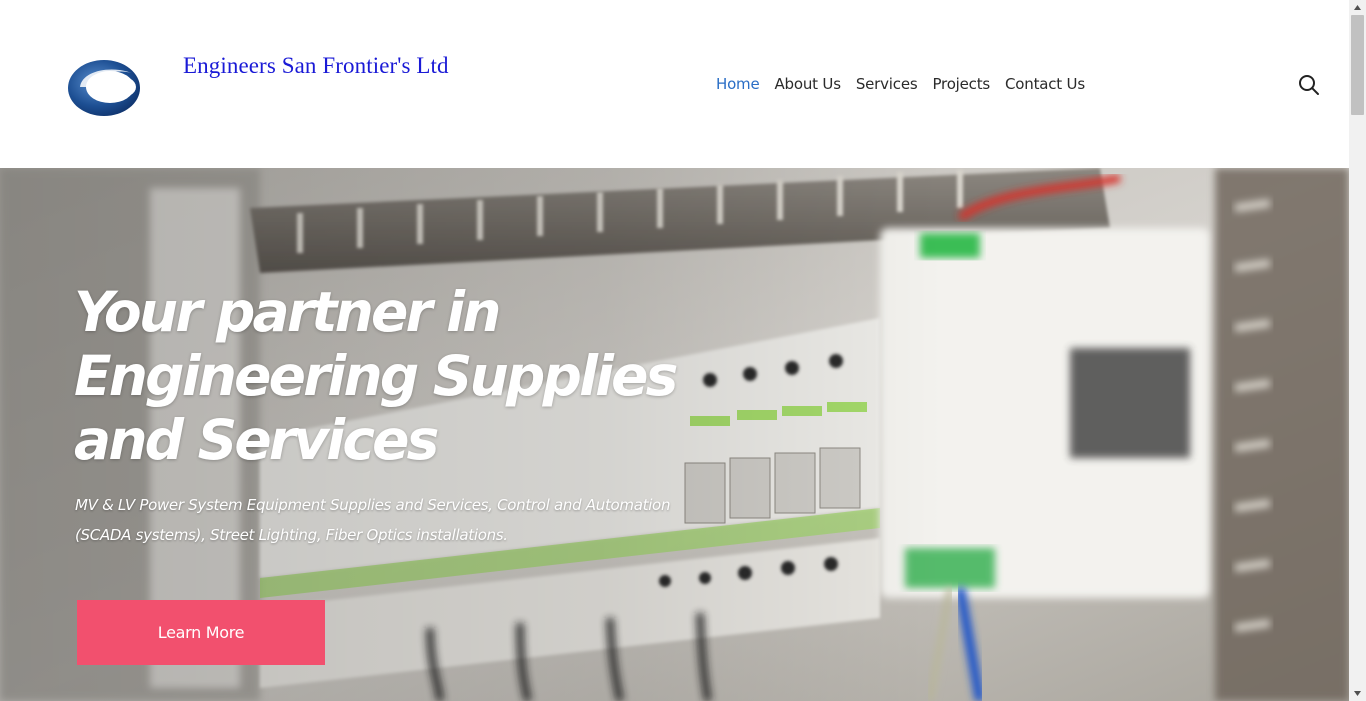 The image size is (1366, 701). Describe the element at coordinates (1357, 65) in the screenshot. I see `scrollbar-thumb` at that location.